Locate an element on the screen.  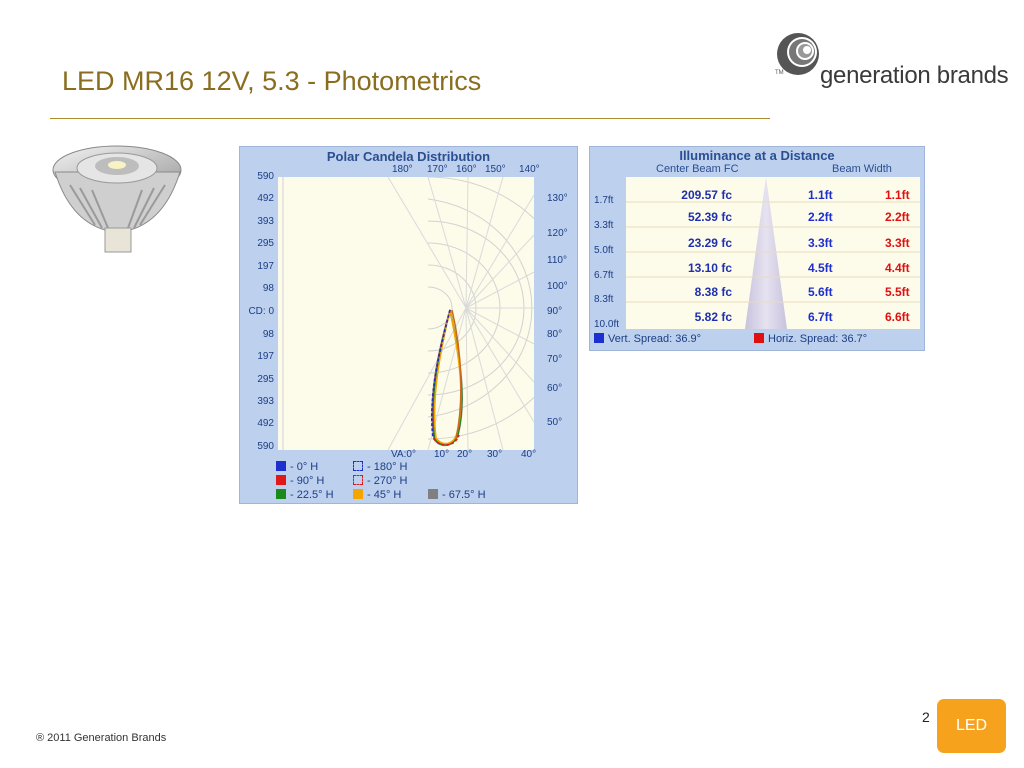
vert-beam-width: 1.1ft is located at coordinates (820, 195).